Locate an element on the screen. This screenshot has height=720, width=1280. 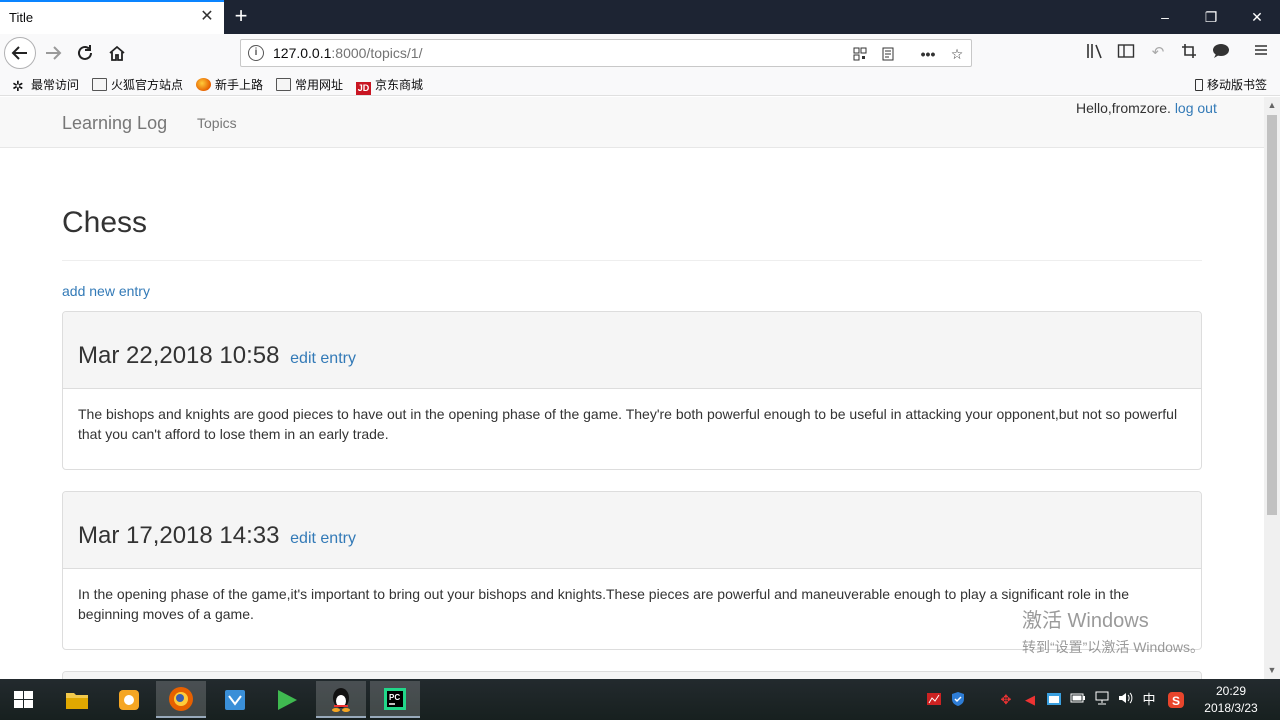
network-tray-icon: ✥ is located at coordinates (1006, 700).